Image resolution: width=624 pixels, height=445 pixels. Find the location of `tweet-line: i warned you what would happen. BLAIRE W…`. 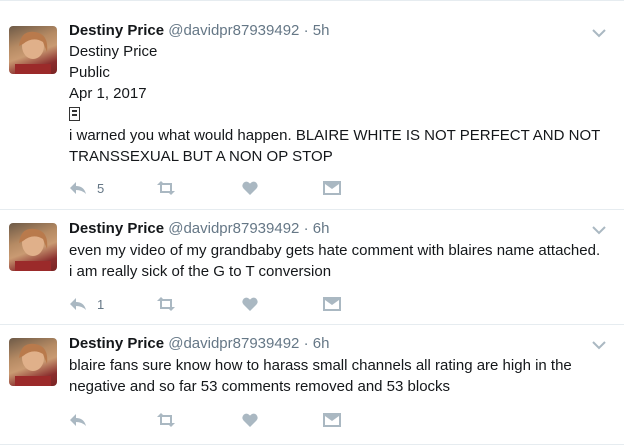

tweet-line: i warned you what would happen. BLAIRE W… is located at coordinates (335, 146).